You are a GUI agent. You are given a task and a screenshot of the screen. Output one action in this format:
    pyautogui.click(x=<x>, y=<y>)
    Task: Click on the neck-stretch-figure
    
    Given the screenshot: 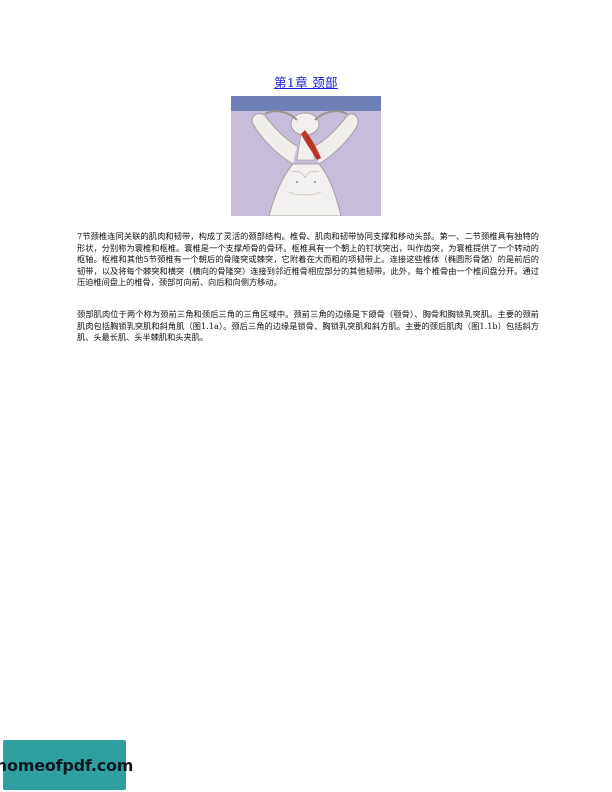 What is the action you would take?
    pyautogui.click(x=306, y=156)
    